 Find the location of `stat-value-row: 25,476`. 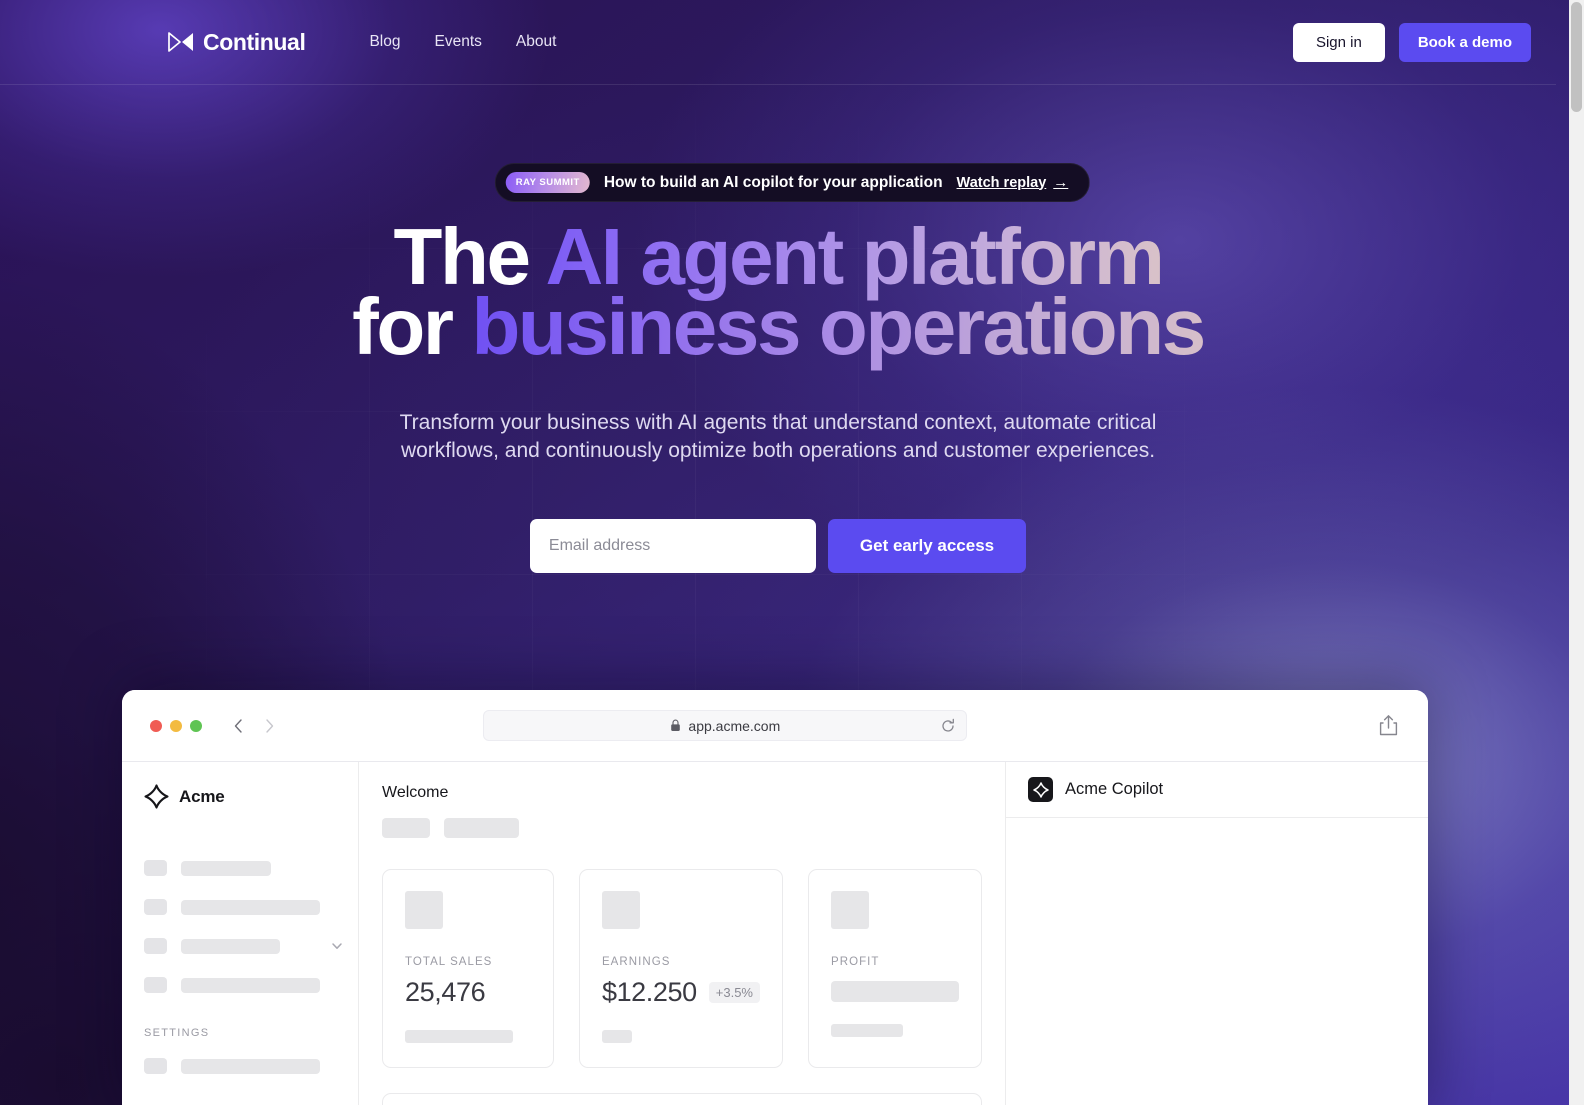

stat-value-row: 25,476 is located at coordinates (468, 992).